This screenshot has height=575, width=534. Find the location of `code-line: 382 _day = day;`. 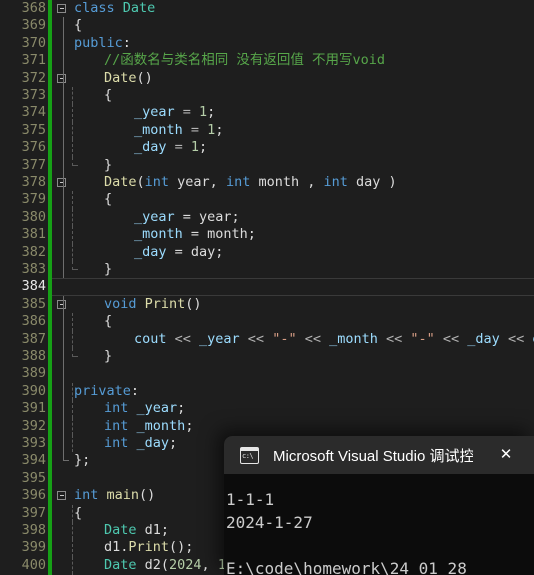

code-line: 382 _day = day; is located at coordinates (267, 252).